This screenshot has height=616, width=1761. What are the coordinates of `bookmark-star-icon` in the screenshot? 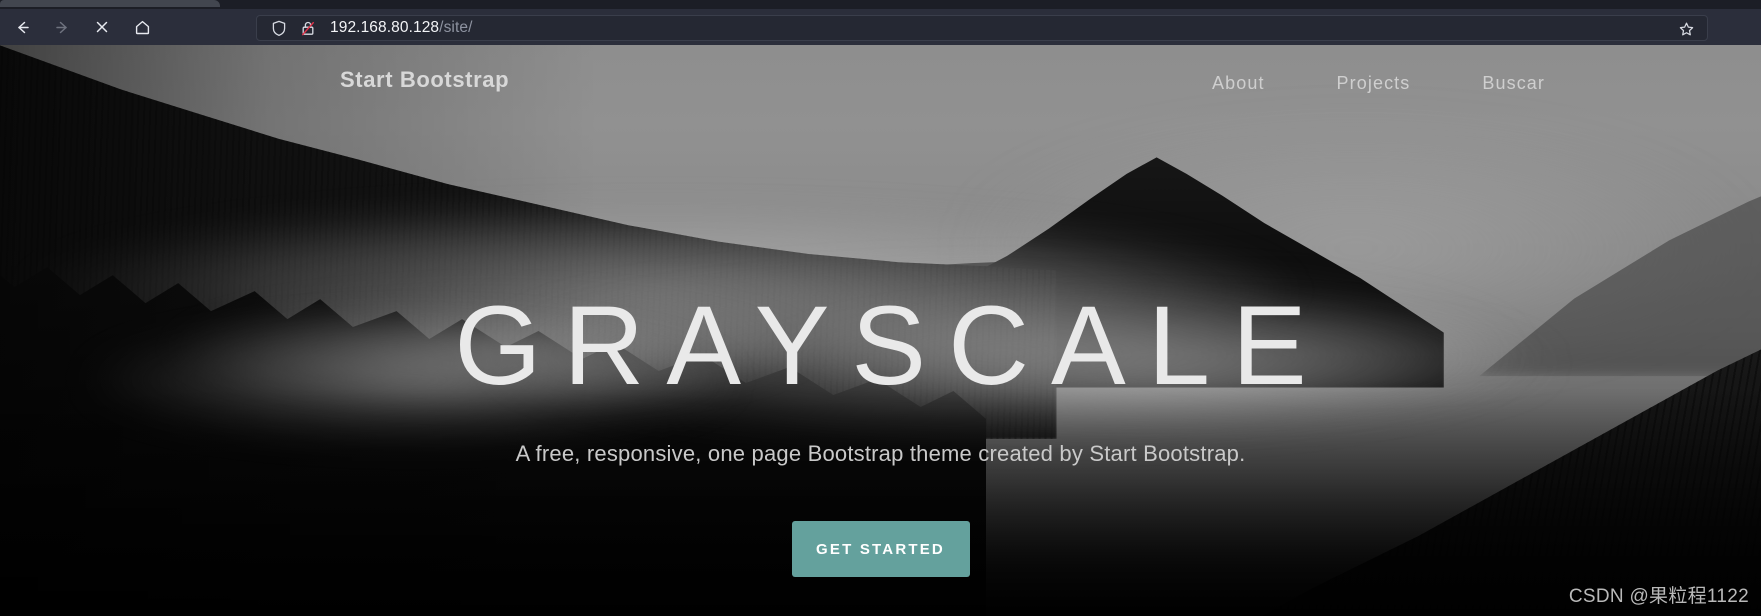 It's located at (1686, 29).